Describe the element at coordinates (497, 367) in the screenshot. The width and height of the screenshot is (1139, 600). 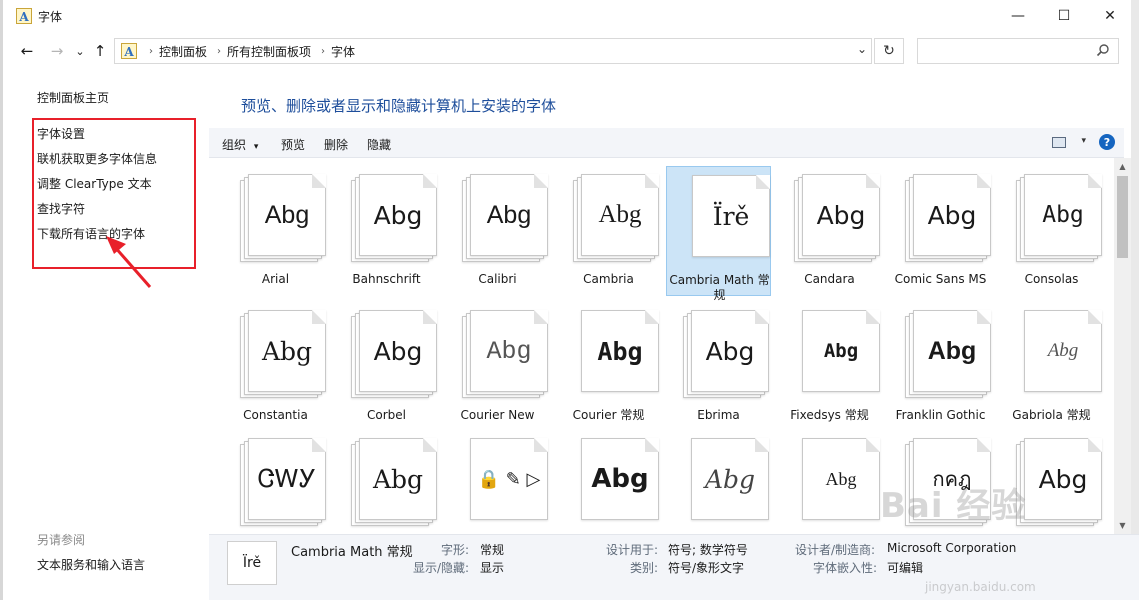
I see `font-tile: Abg Courier New` at that location.